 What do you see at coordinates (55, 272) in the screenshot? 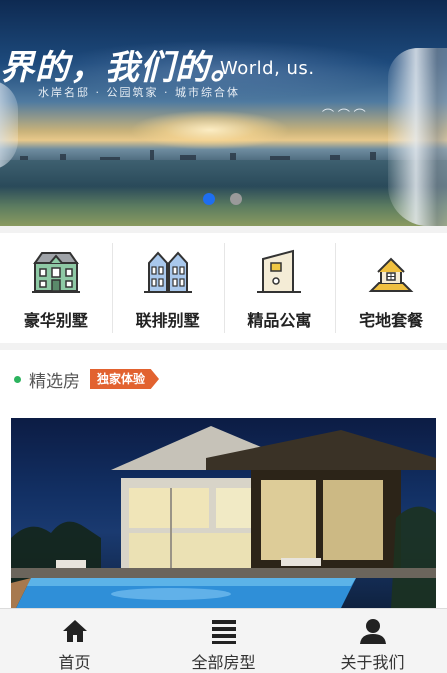
I see `villa-icon` at bounding box center [55, 272].